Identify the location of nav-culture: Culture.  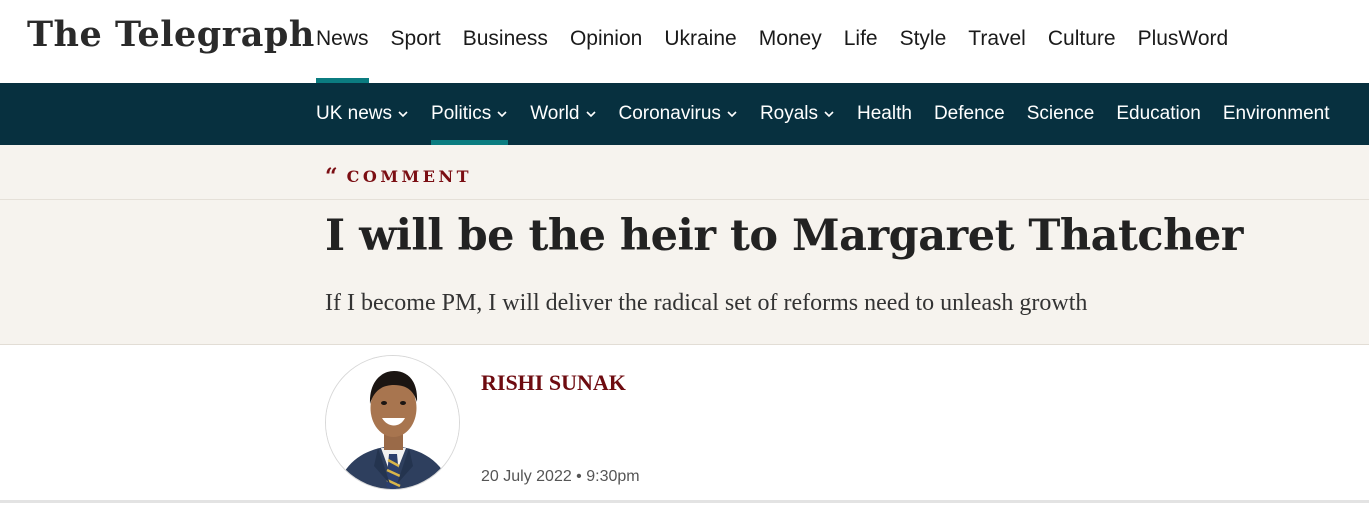
(1082, 41).